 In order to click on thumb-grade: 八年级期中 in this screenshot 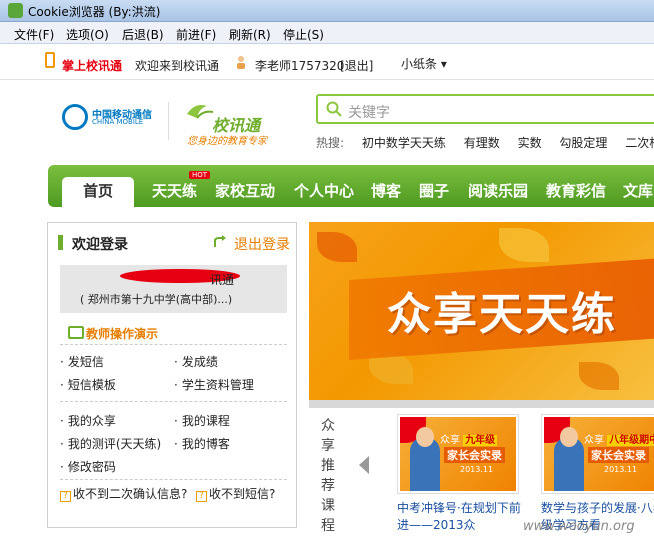, I will do `click(630, 440)`.